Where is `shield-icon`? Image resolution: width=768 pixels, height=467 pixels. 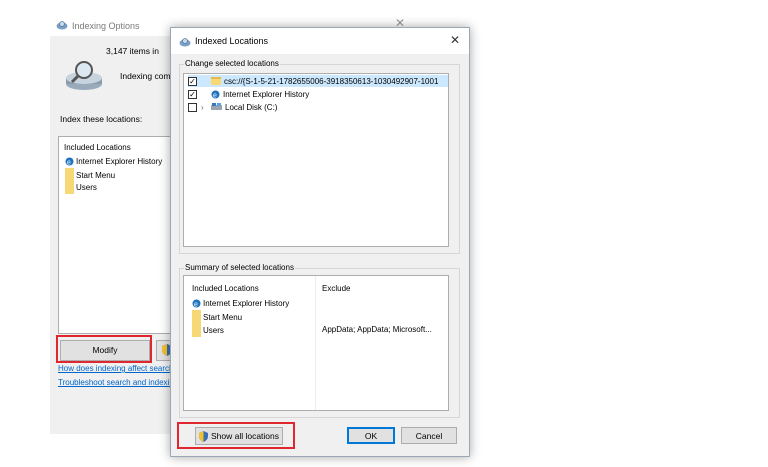 shield-icon is located at coordinates (203, 436).